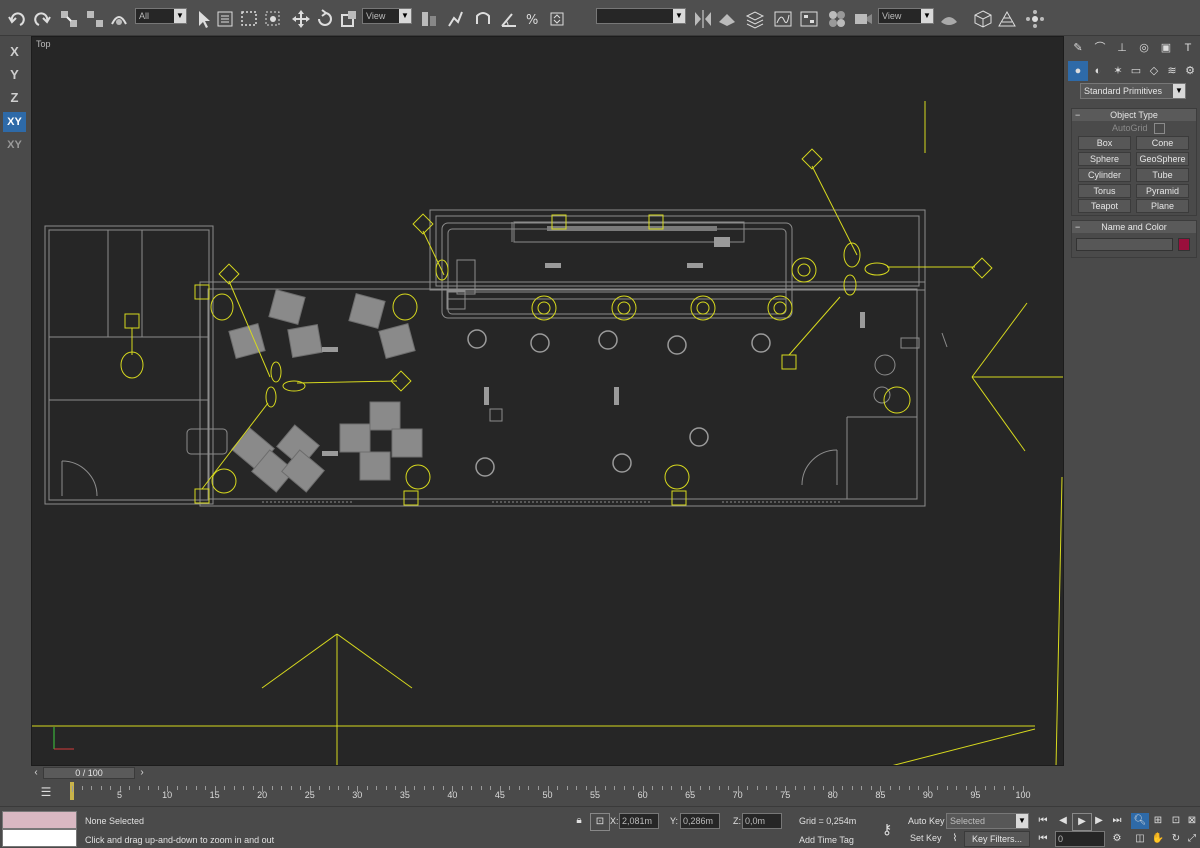 This screenshot has width=1200, height=848. What do you see at coordinates (1104, 191) in the screenshot?
I see `torus-button: Torus` at bounding box center [1104, 191].